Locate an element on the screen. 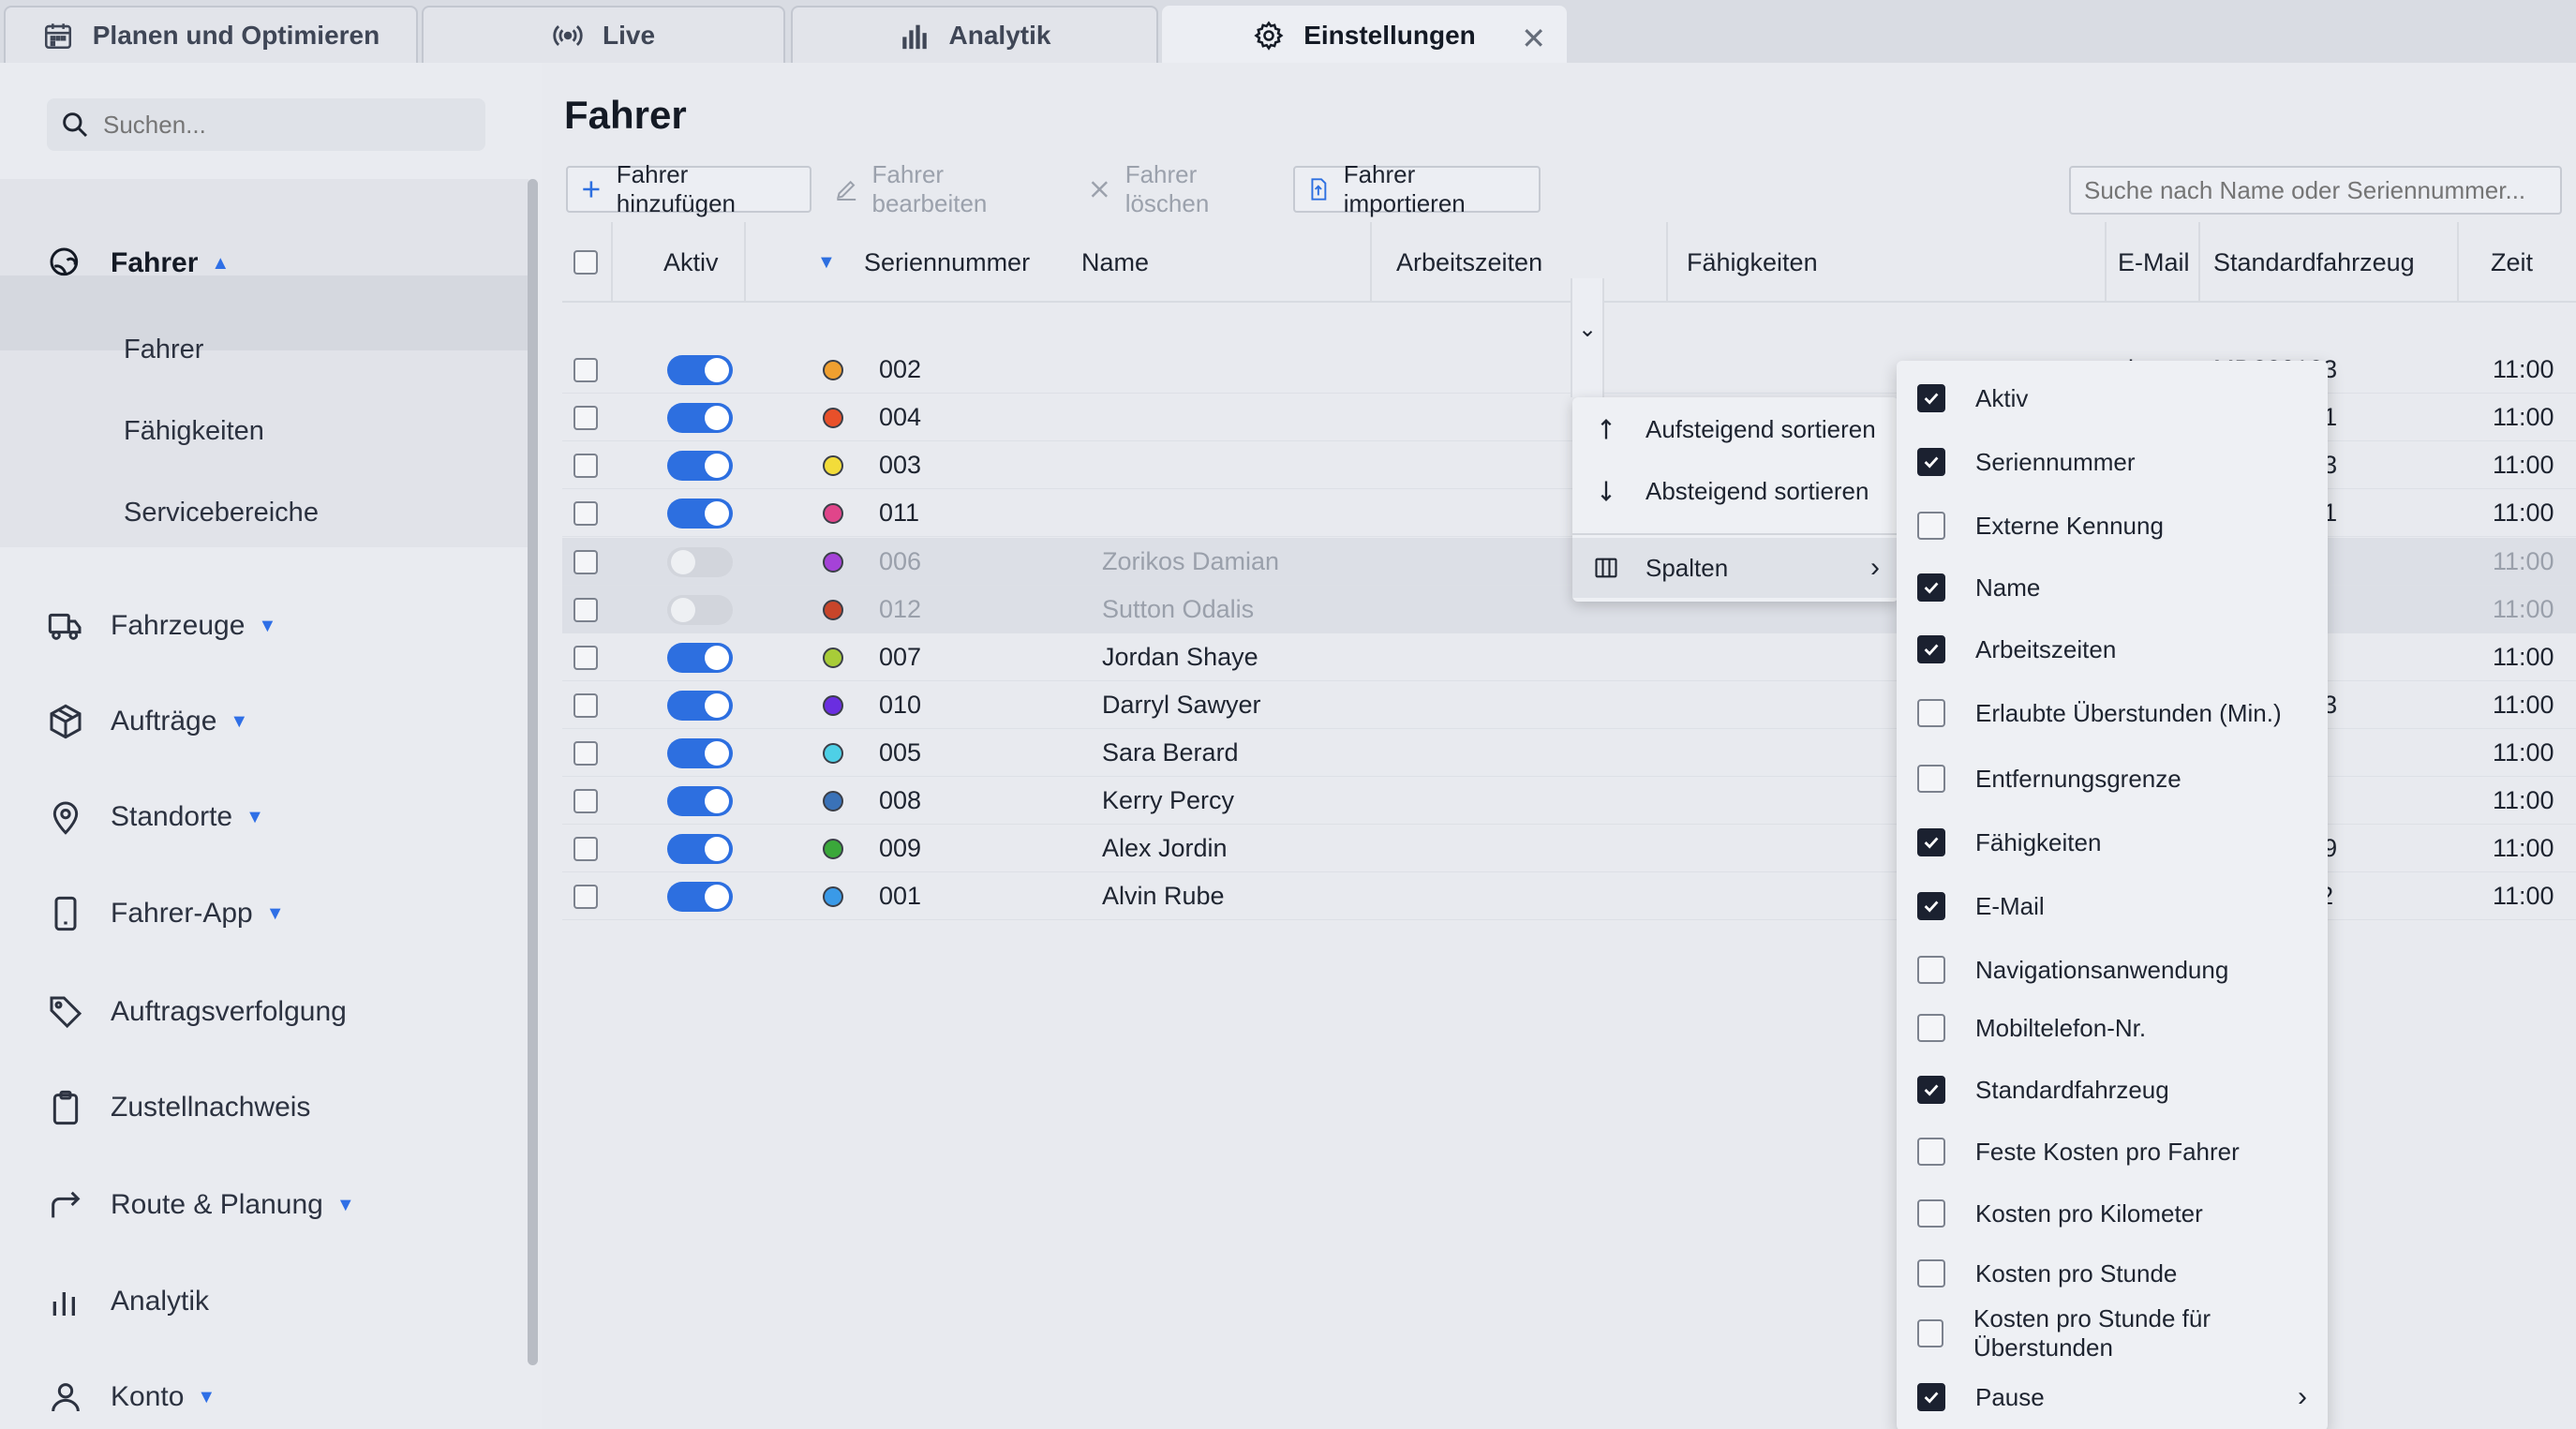  select-all-checkbox is located at coordinates (585, 262).